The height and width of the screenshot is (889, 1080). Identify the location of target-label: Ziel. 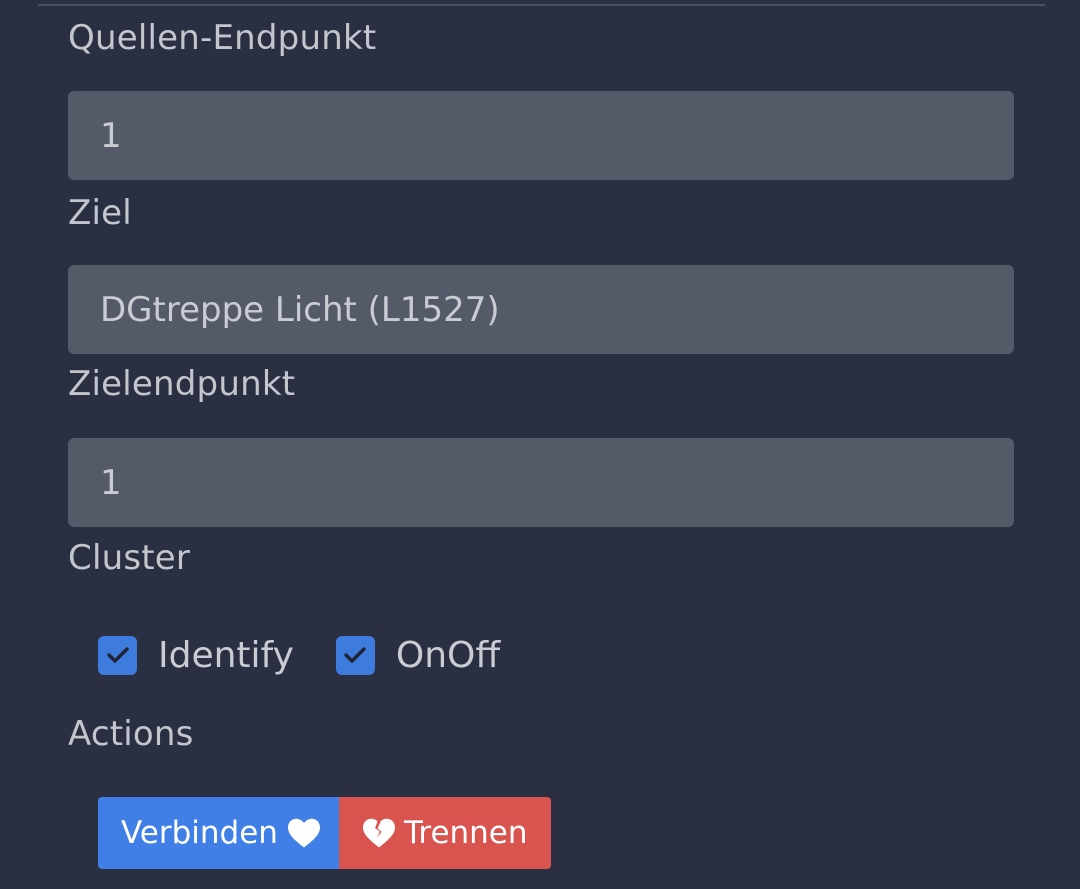
(100, 213).